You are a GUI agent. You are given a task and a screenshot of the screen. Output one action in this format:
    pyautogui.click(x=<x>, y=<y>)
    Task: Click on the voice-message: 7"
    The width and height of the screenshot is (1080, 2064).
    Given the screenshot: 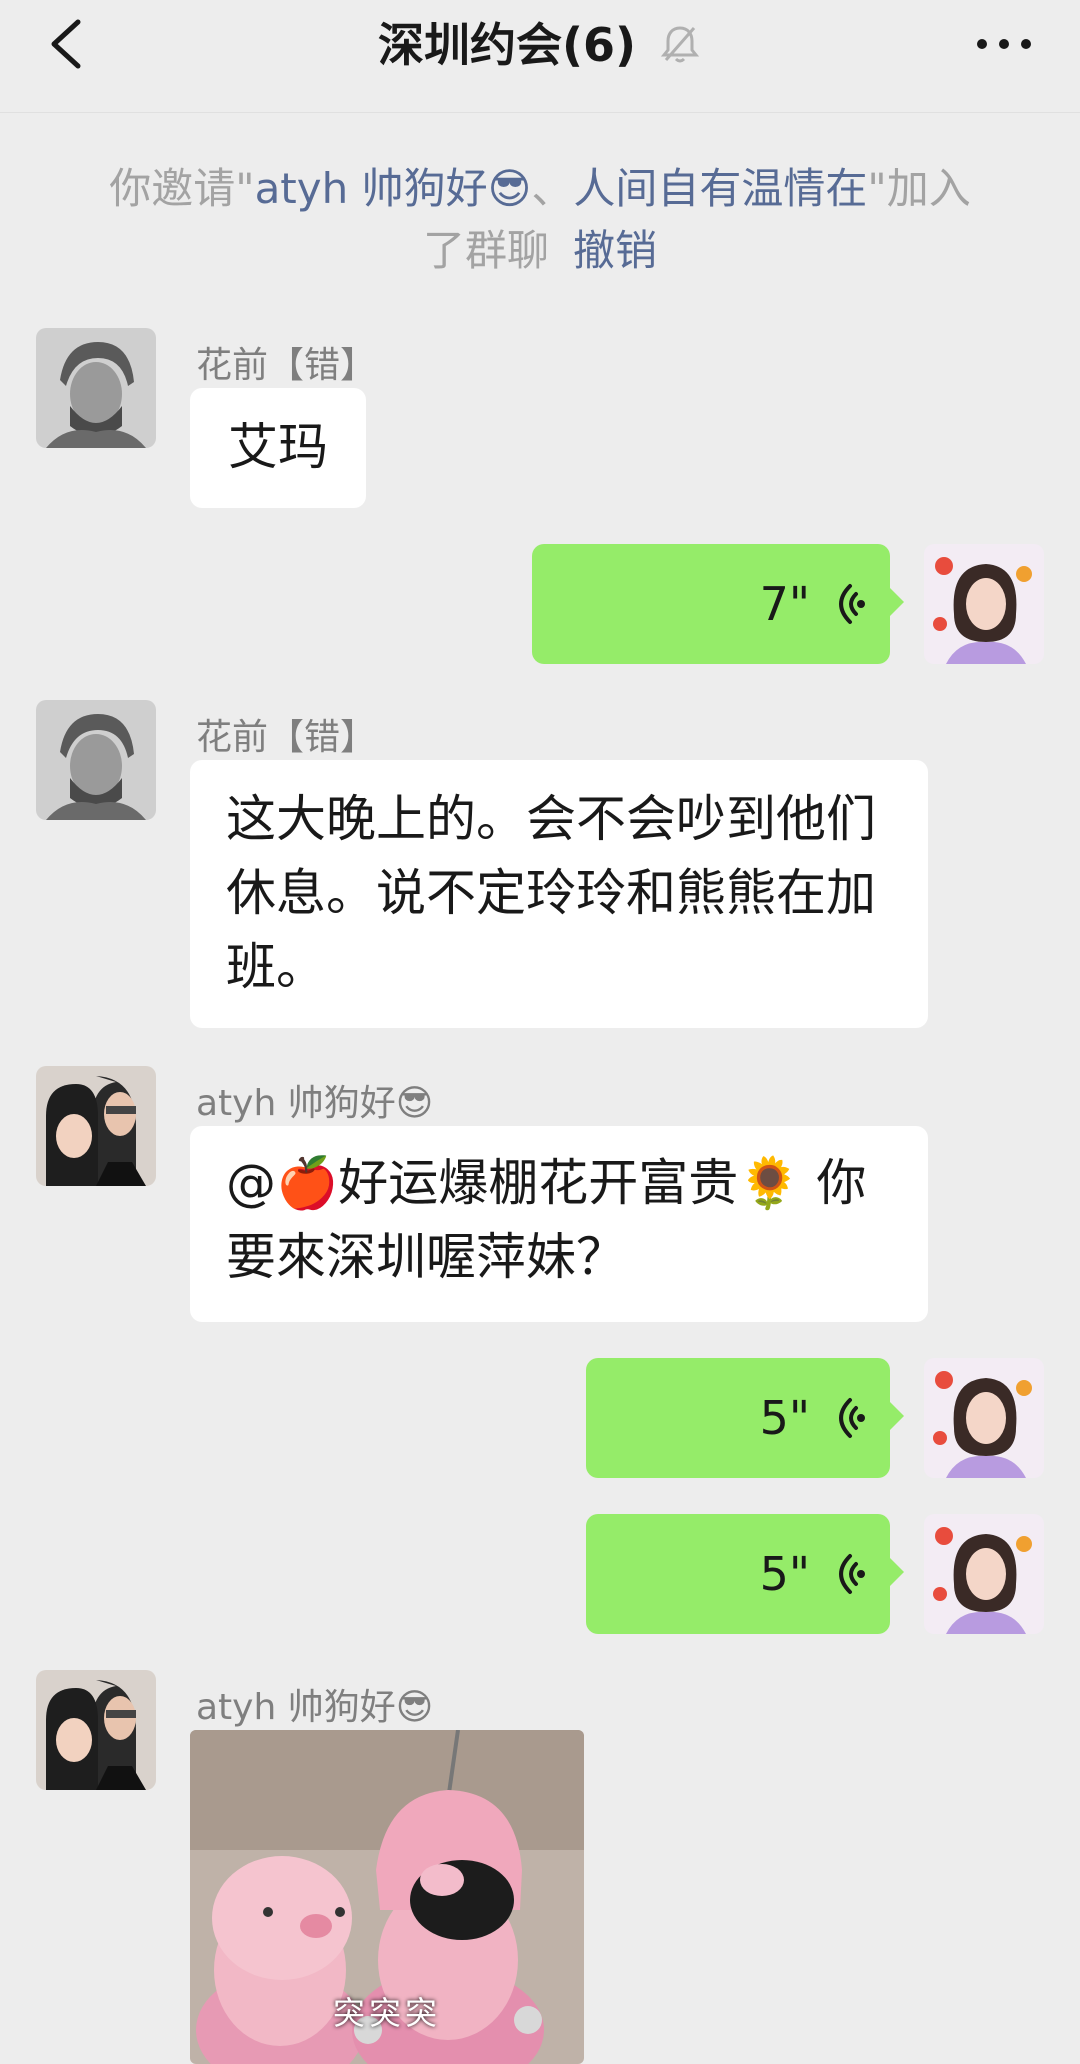 What is the action you would take?
    pyautogui.click(x=718, y=604)
    